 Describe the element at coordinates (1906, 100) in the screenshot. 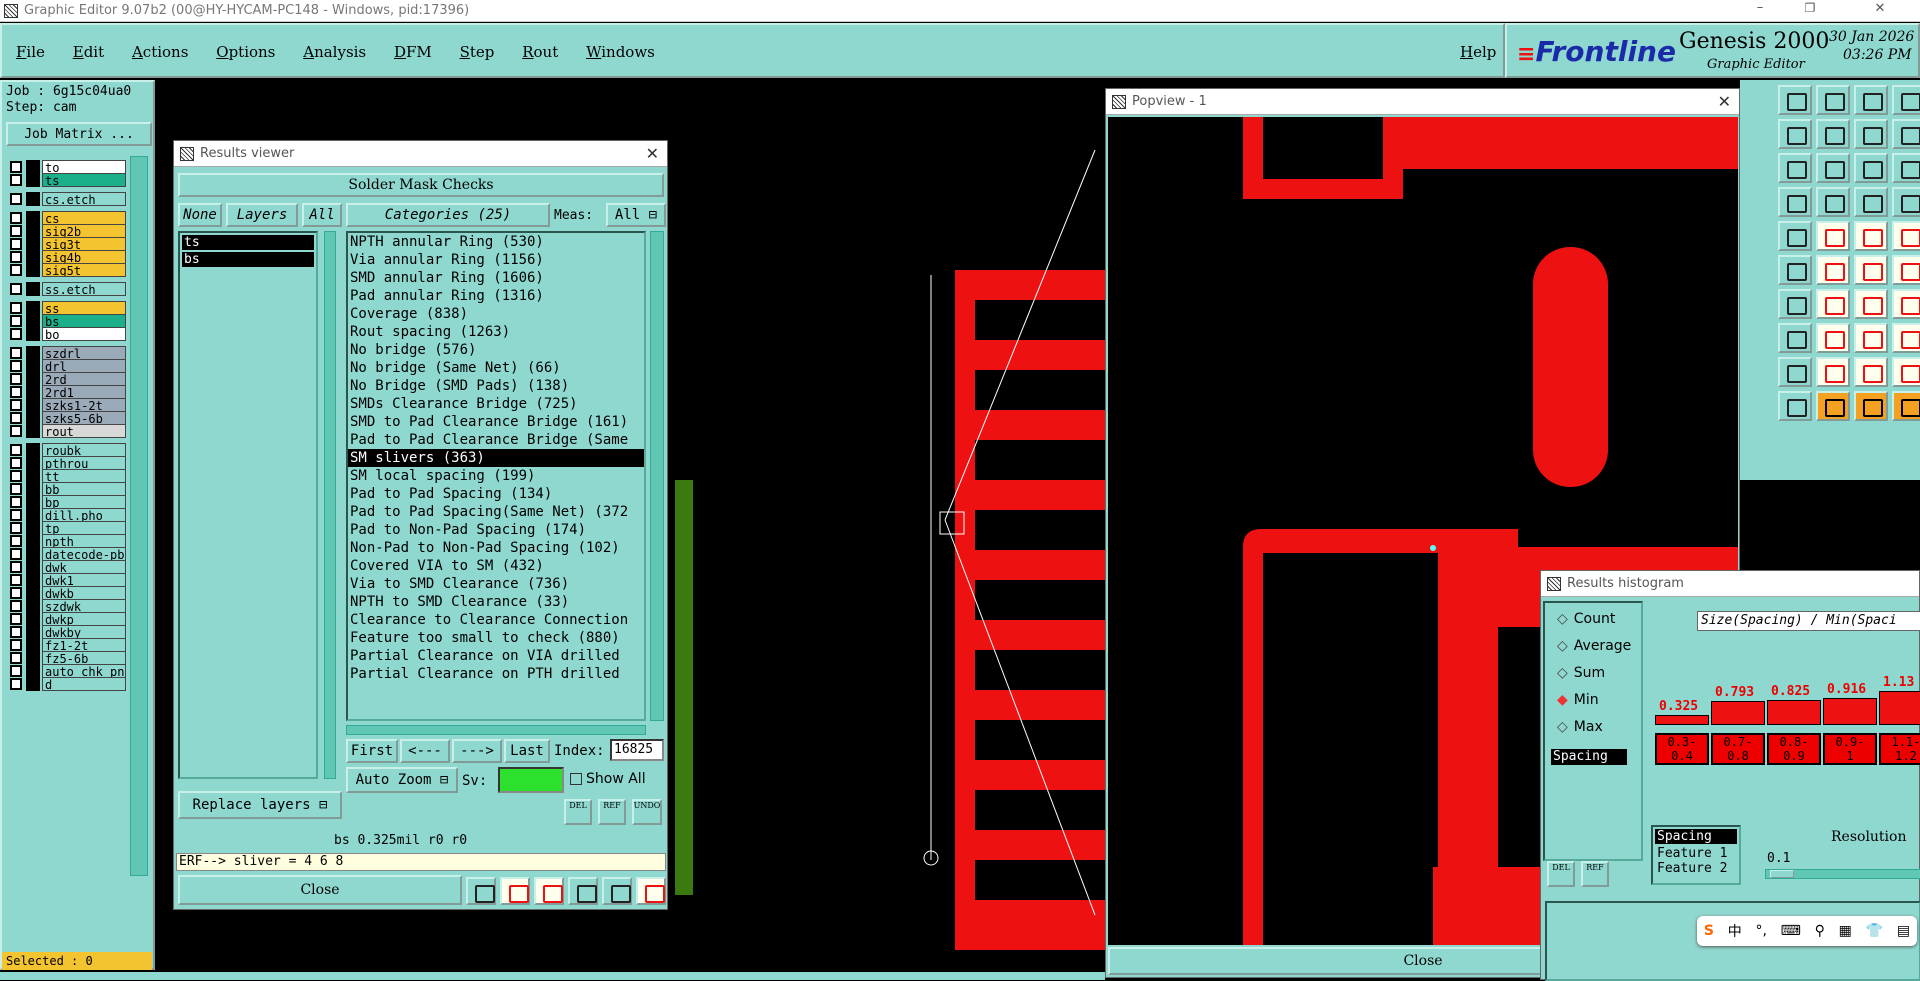

I see `window-icon` at that location.